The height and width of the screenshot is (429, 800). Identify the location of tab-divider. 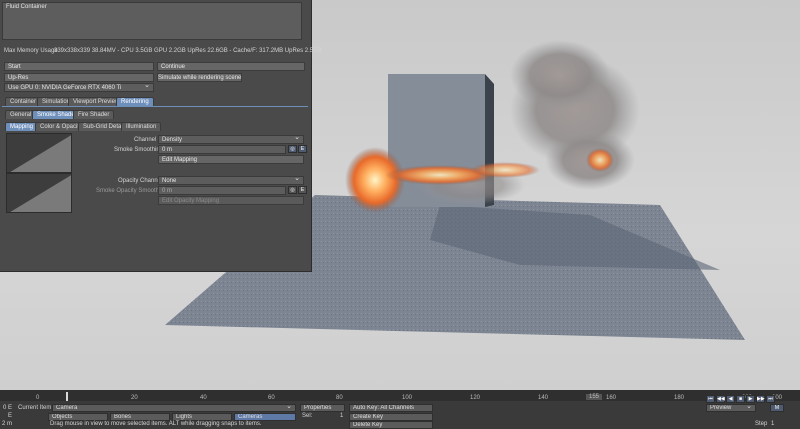
(155, 106).